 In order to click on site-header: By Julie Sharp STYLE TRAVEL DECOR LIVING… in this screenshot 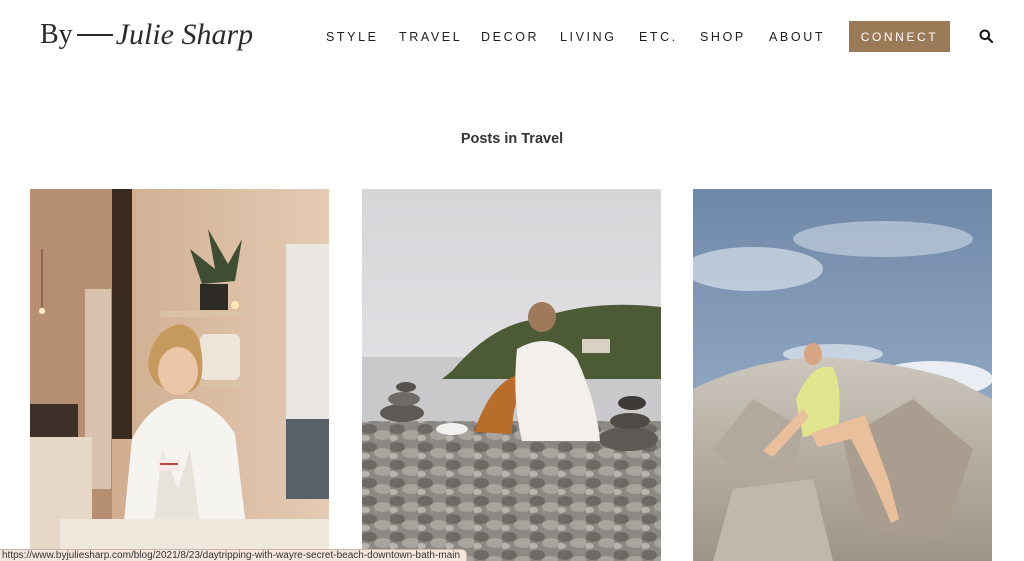, I will do `click(512, 37)`.